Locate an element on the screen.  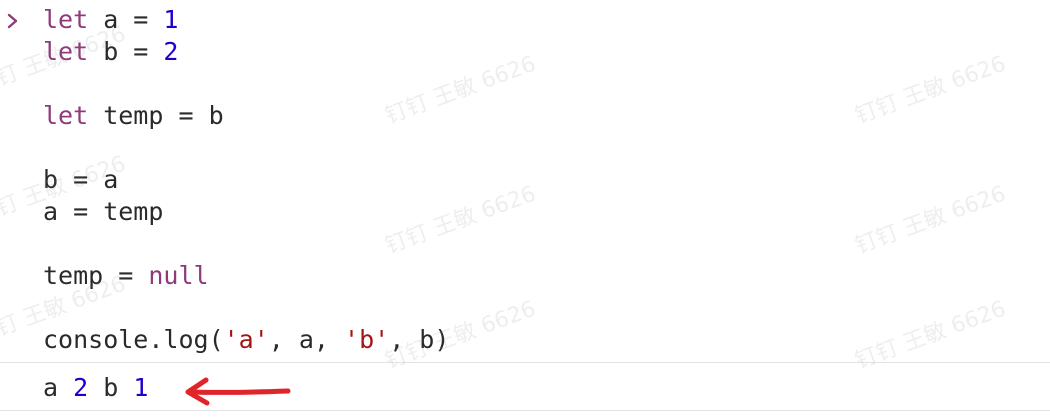
code-token-num: 2 is located at coordinates (171, 51).